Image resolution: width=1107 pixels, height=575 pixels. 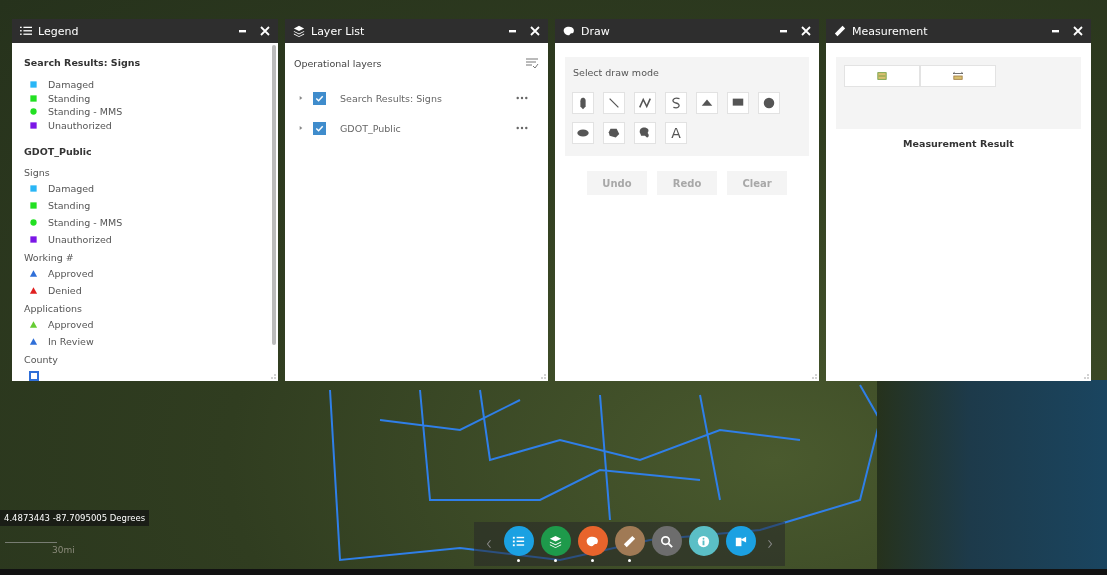 I want to click on freehand-polygon-tool-button, so click(x=645, y=133).